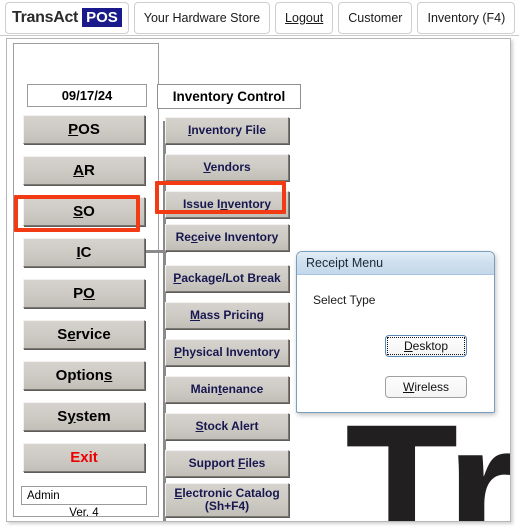  I want to click on sidebar-item-exit: Exit, so click(84, 457).